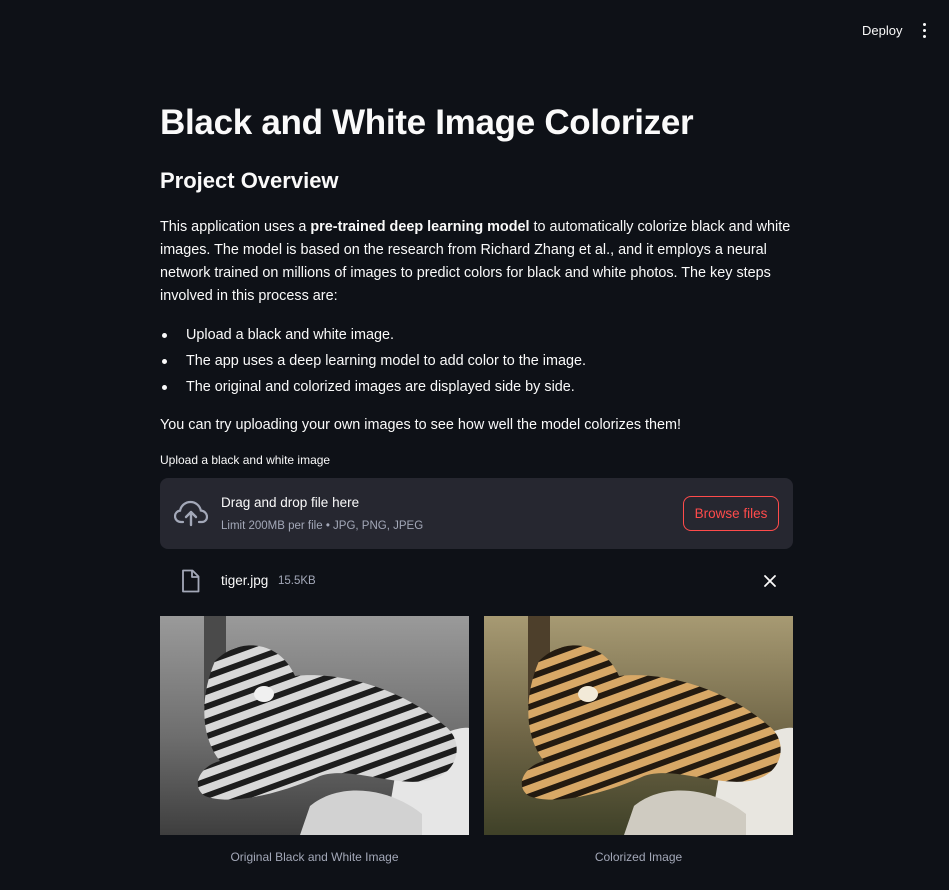 This screenshot has height=890, width=949. What do you see at coordinates (245, 580) in the screenshot?
I see `file-name: tiger.jpg` at bounding box center [245, 580].